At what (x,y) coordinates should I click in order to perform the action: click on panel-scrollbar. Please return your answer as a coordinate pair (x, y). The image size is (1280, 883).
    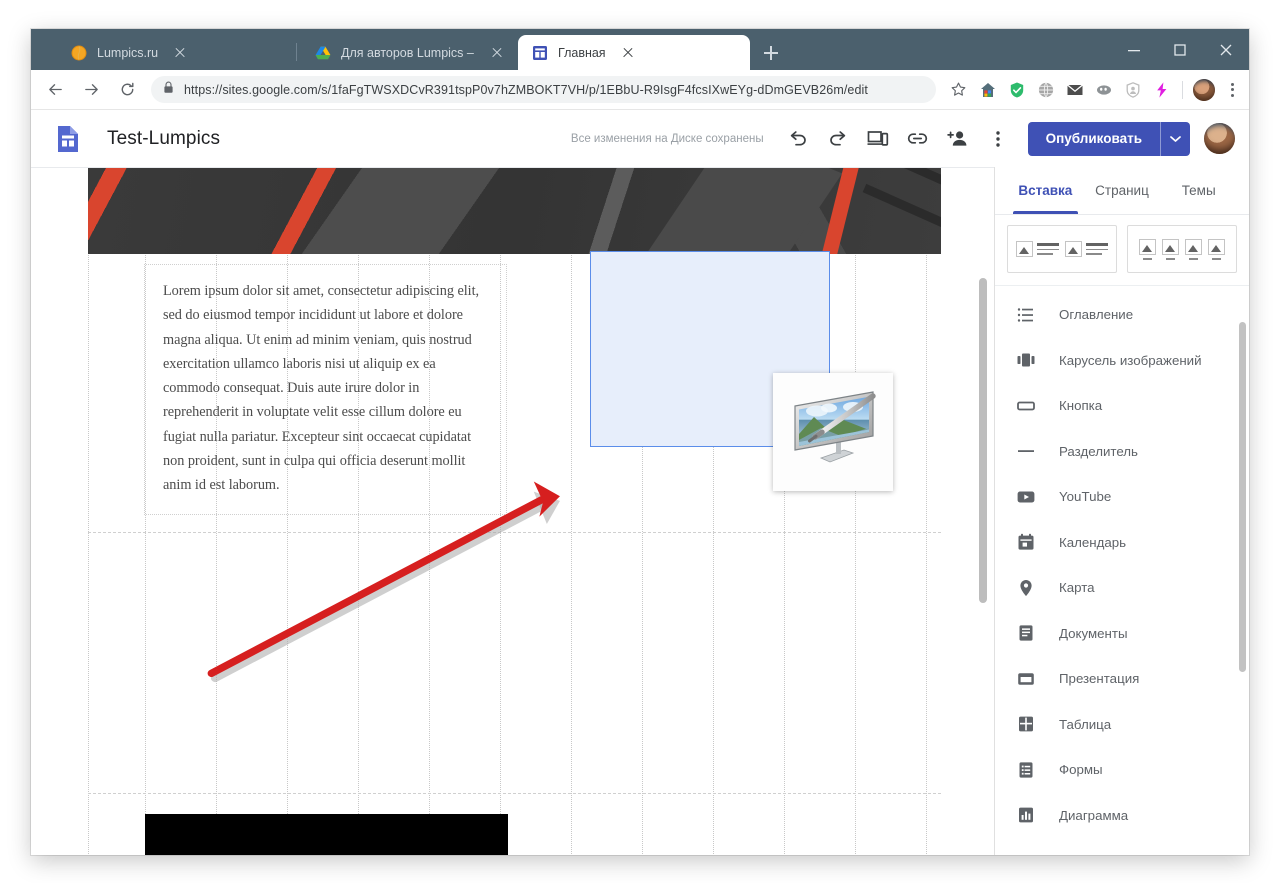
    Looking at the image, I should click on (1242, 511).